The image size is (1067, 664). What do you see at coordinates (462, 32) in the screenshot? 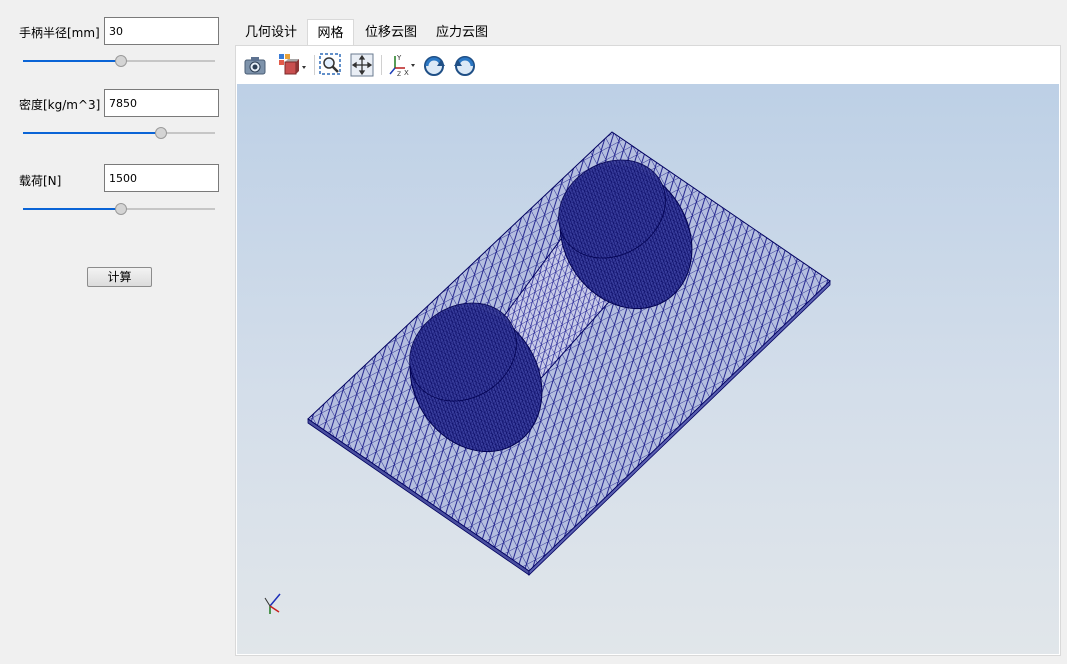
I see `tab-stress-contour: 应力云图` at bounding box center [462, 32].